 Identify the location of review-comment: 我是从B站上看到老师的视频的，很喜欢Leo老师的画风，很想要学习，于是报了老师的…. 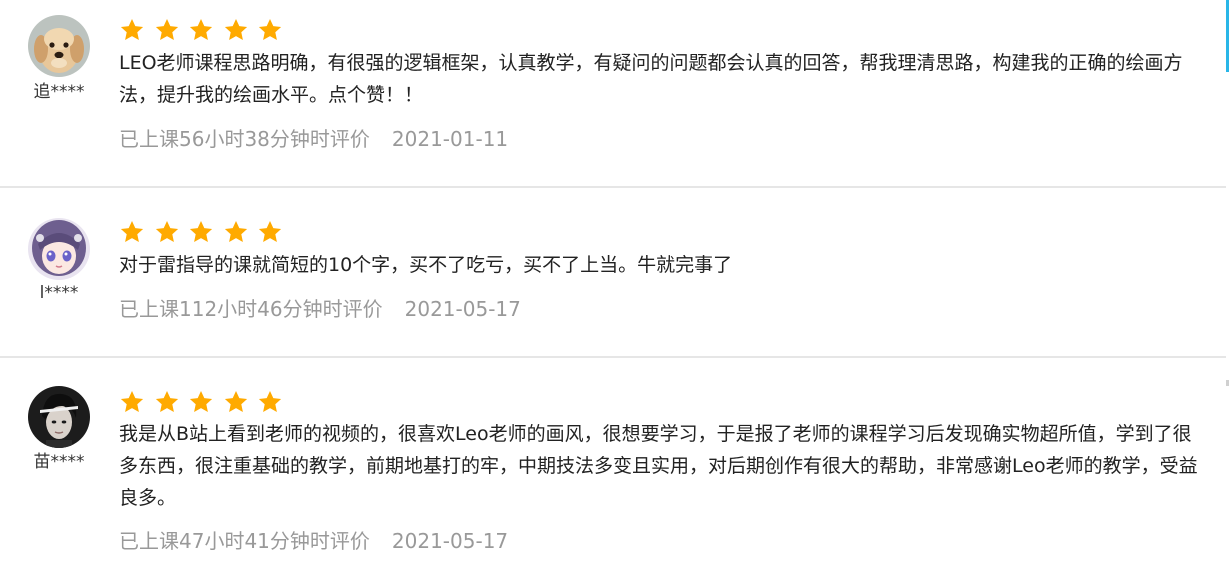
(658, 466).